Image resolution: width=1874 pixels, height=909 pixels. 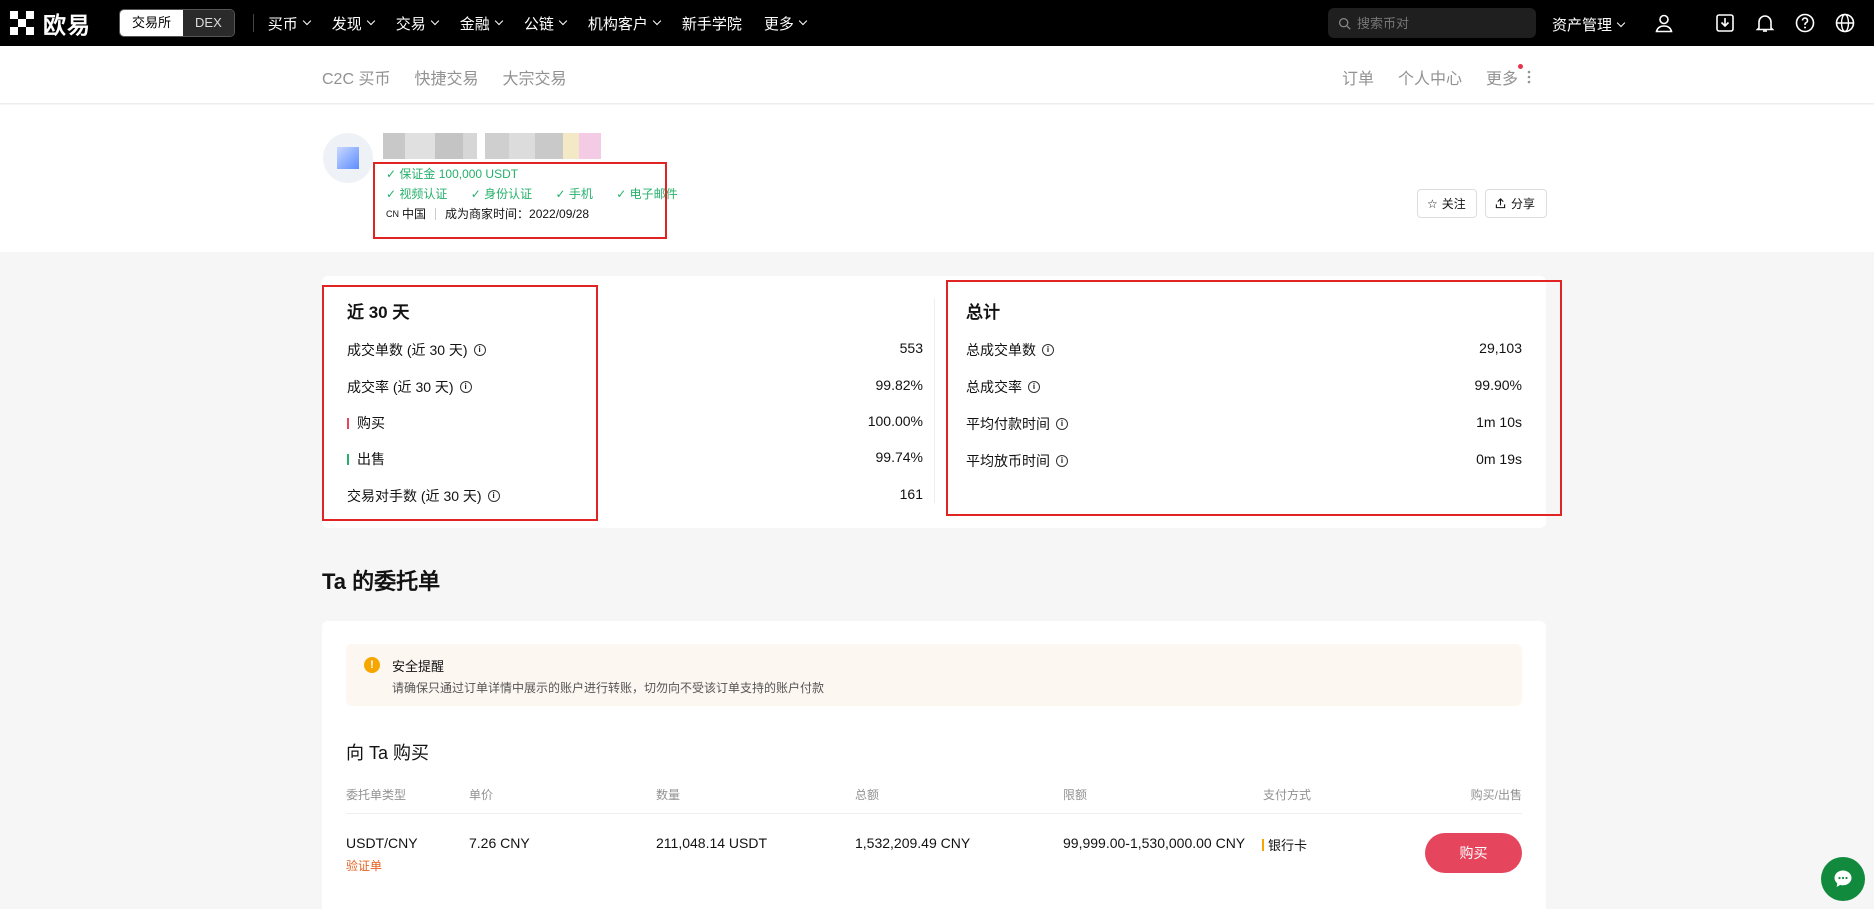 I want to click on assets-label: 资产管理, so click(x=1582, y=25).